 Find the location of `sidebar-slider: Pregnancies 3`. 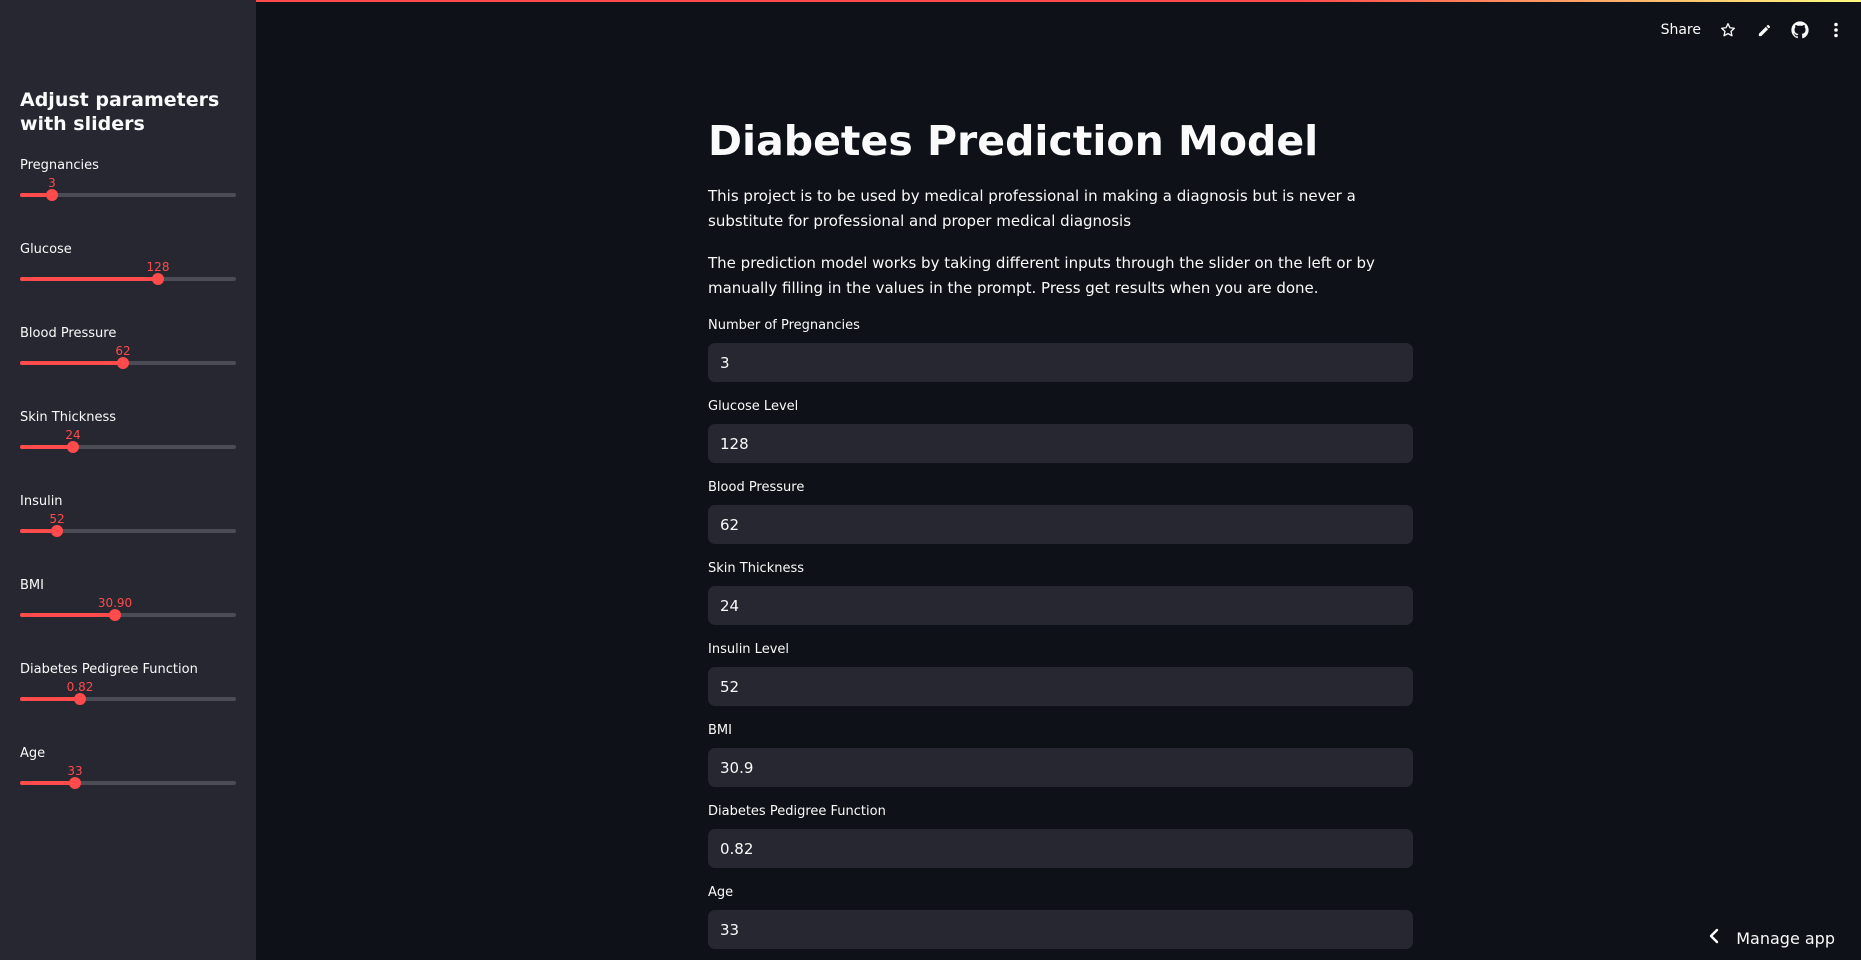

sidebar-slider: Pregnancies 3 is located at coordinates (128, 193).